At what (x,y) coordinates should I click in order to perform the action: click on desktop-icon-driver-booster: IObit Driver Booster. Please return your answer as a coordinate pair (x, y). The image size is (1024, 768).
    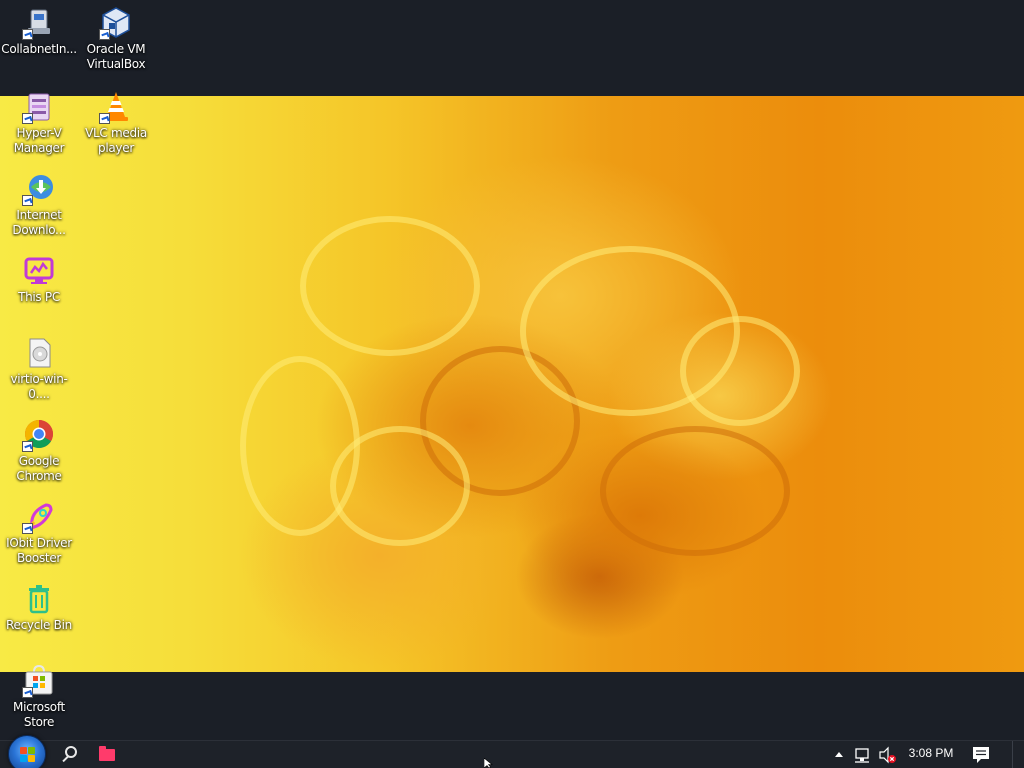
    Looking at the image, I should click on (39, 533).